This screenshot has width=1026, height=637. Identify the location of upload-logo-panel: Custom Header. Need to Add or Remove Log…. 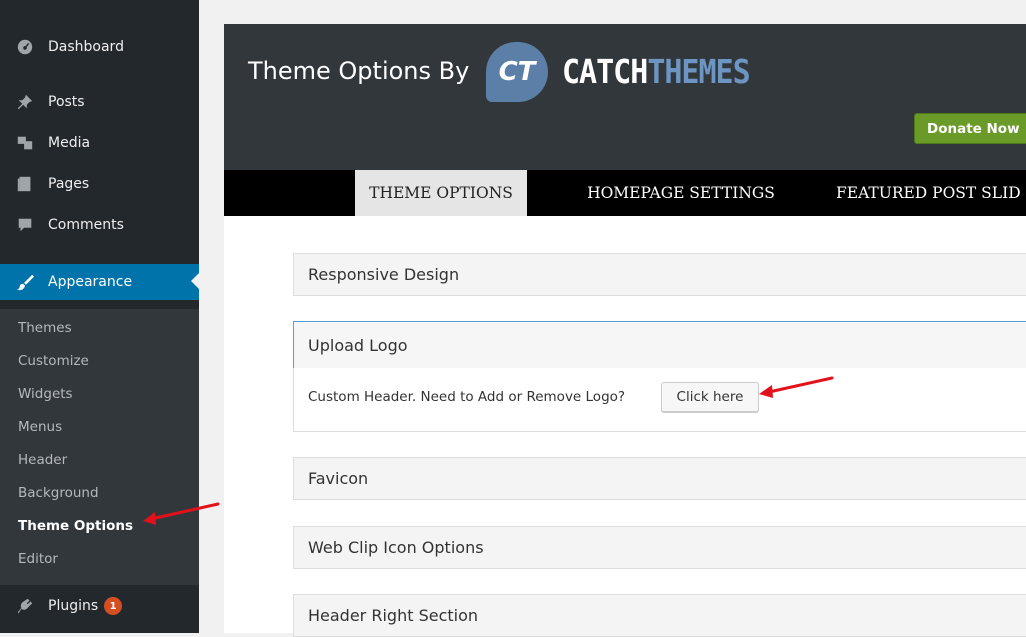
(659, 400).